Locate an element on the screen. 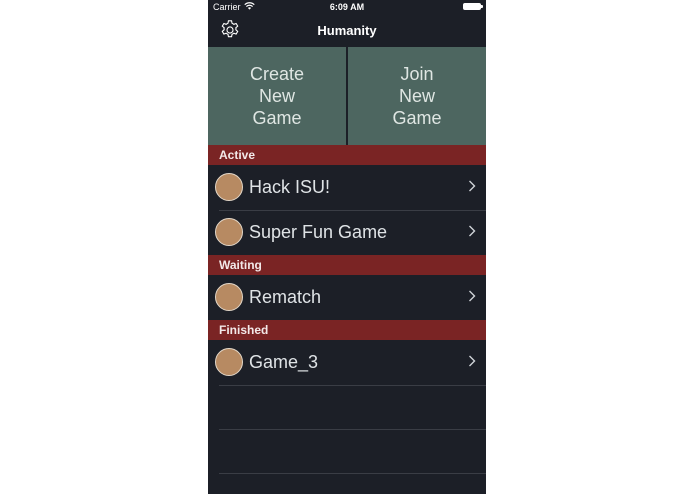 The image size is (695, 494). navigation-bar: Humanity is located at coordinates (347, 30).